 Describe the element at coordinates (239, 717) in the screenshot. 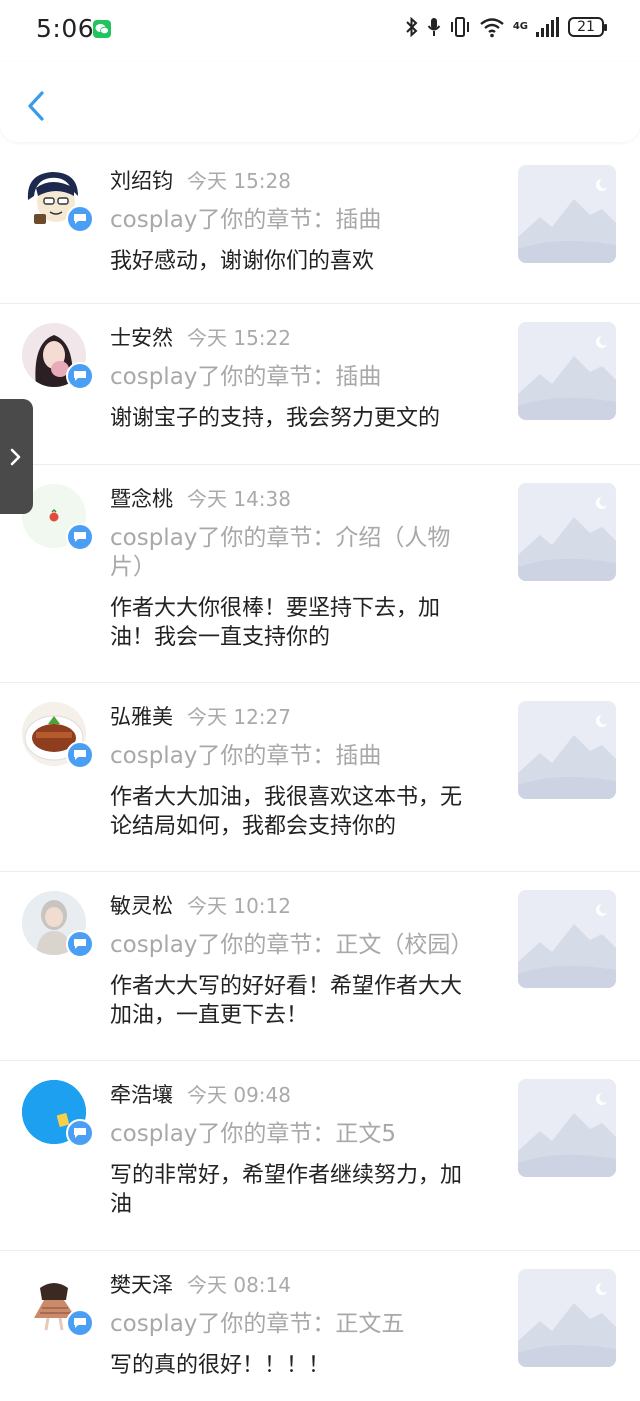

I see `timestamp: 今天 12:27` at that location.